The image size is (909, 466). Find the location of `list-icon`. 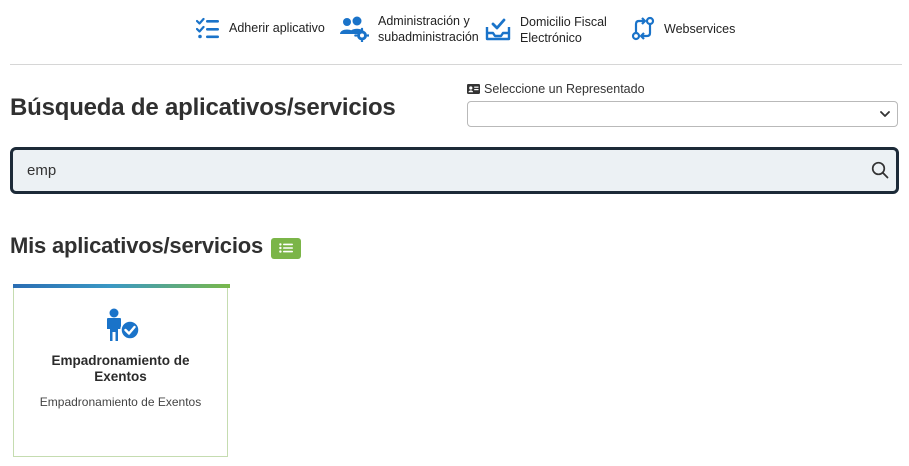

list-icon is located at coordinates (286, 248).